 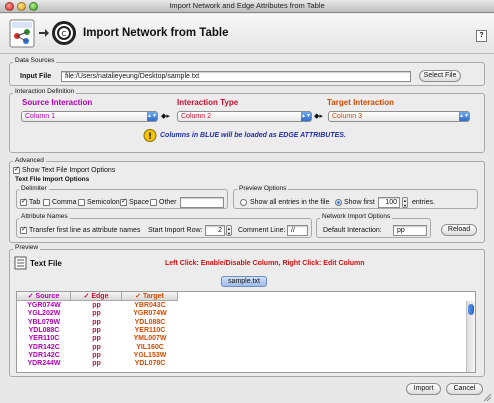 I want to click on select-file-button: Select File, so click(x=440, y=76).